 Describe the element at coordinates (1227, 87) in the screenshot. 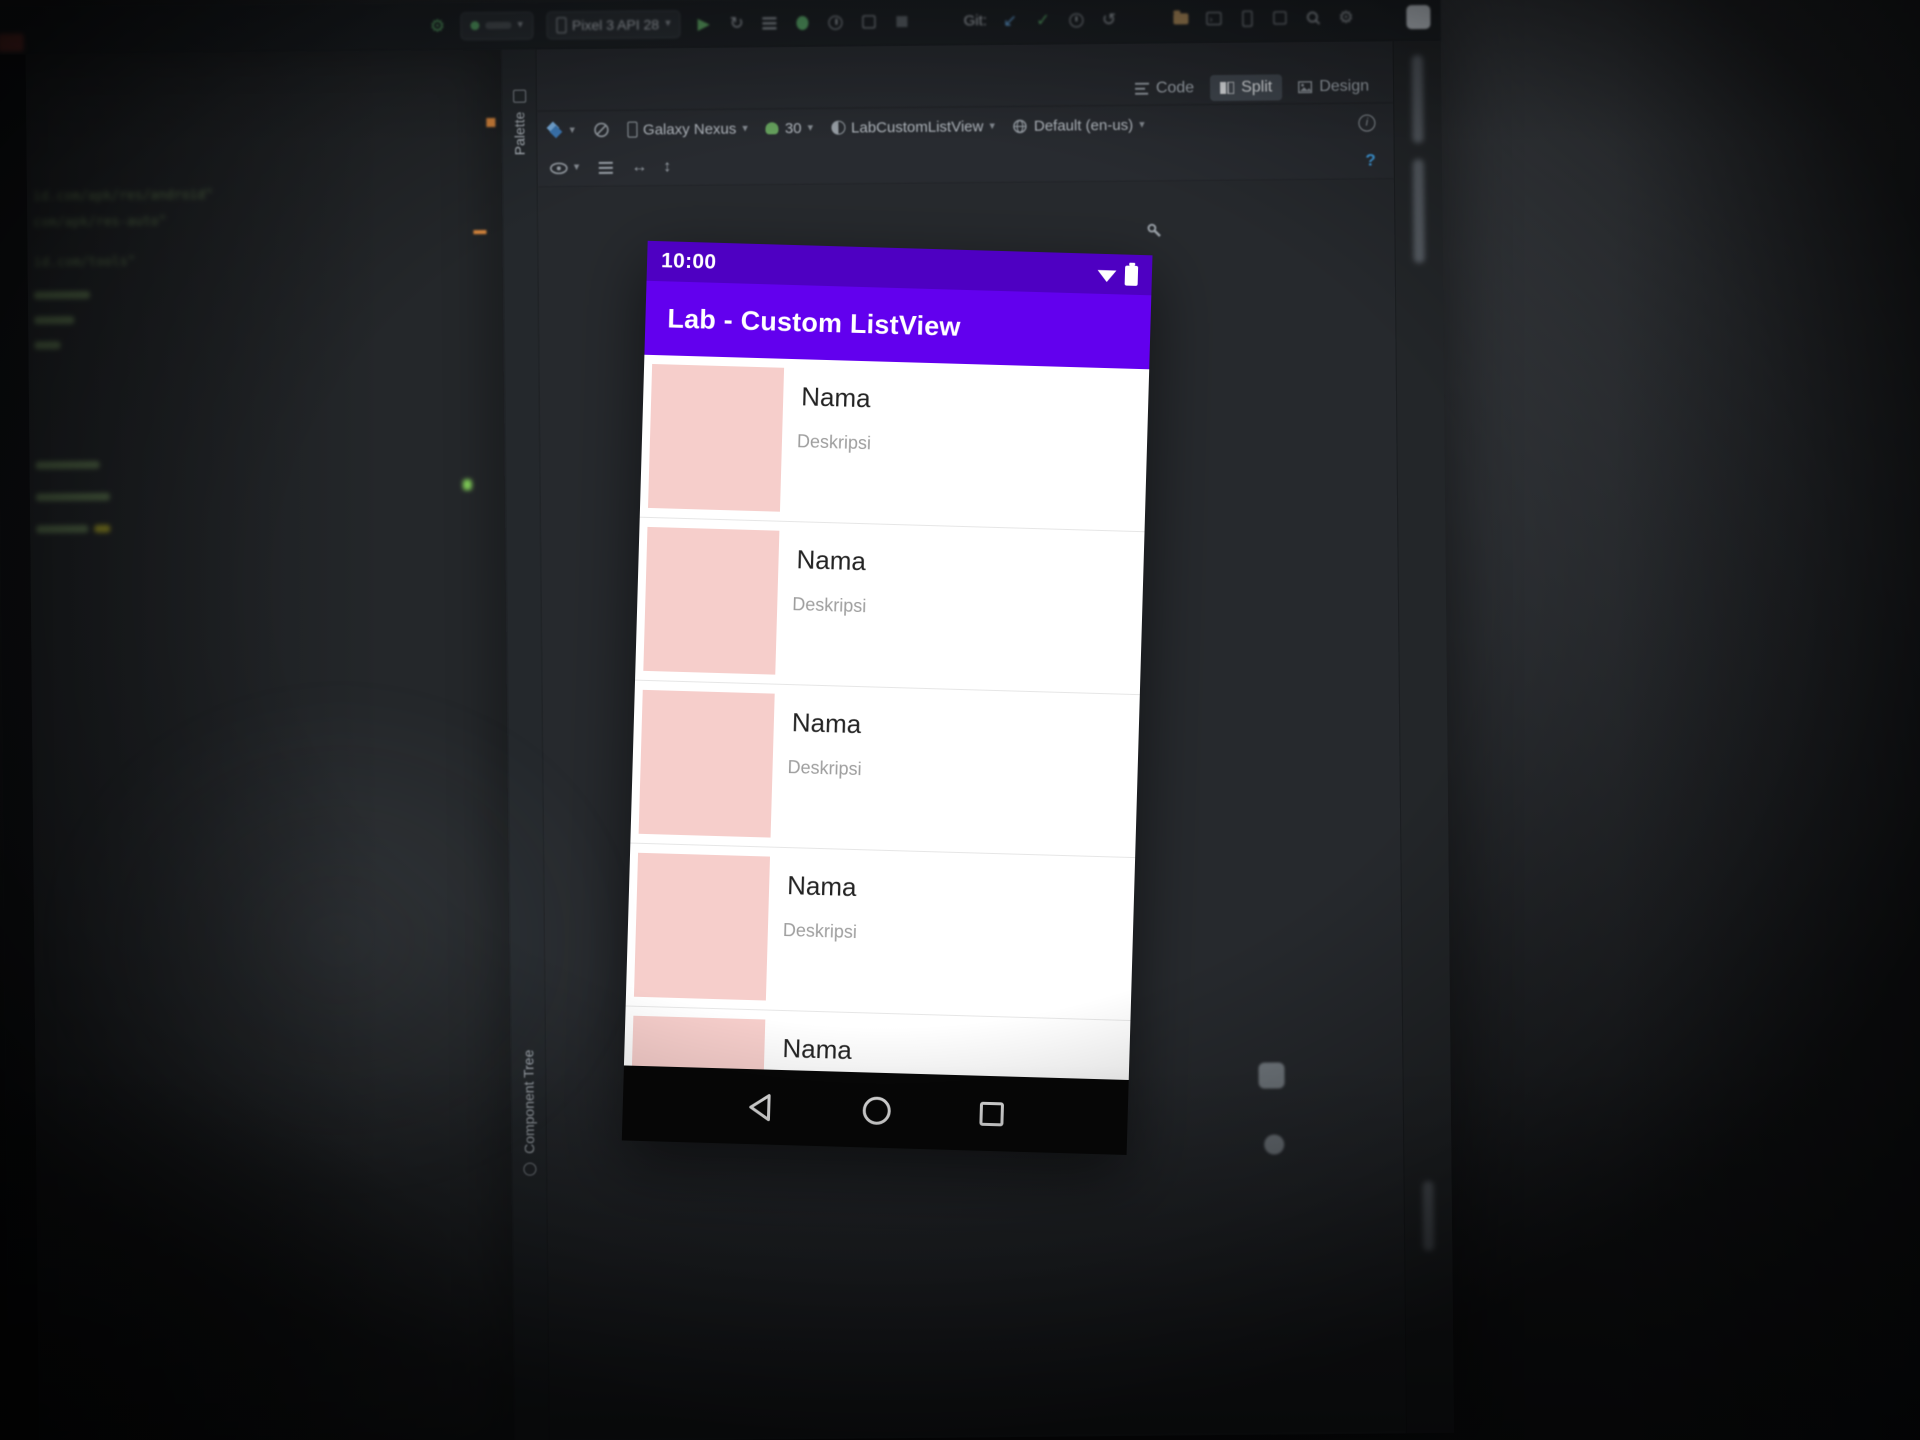

I see `split-tab-icon` at that location.